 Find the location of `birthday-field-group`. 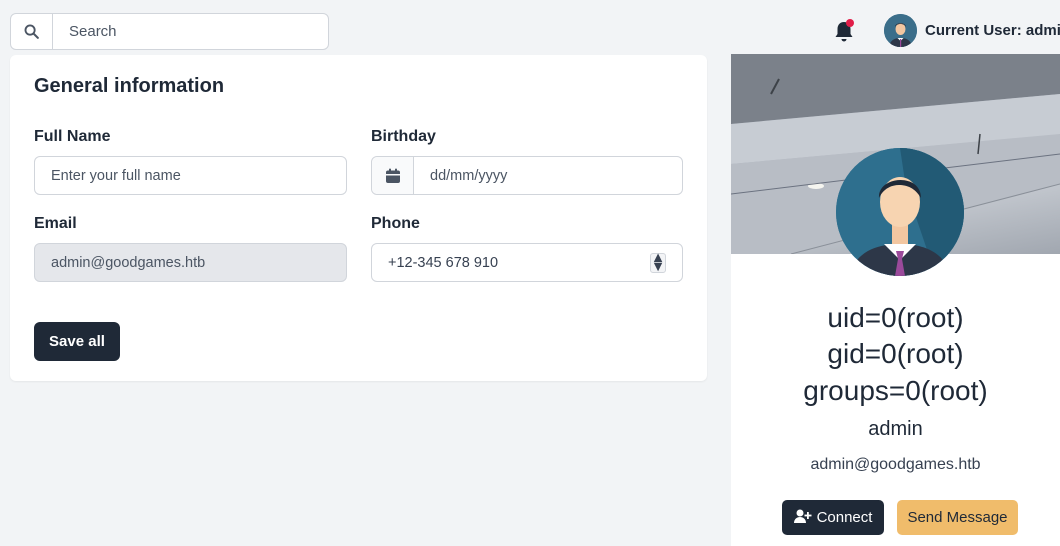

birthday-field-group is located at coordinates (527, 175).